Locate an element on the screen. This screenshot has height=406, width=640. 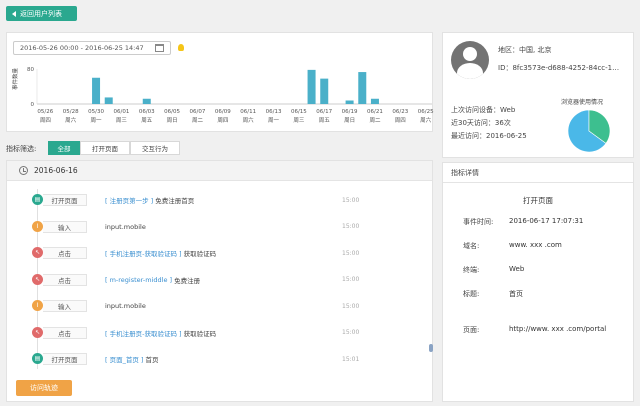
last-visit: 最近访问：2016-06-25 is located at coordinates (489, 136).